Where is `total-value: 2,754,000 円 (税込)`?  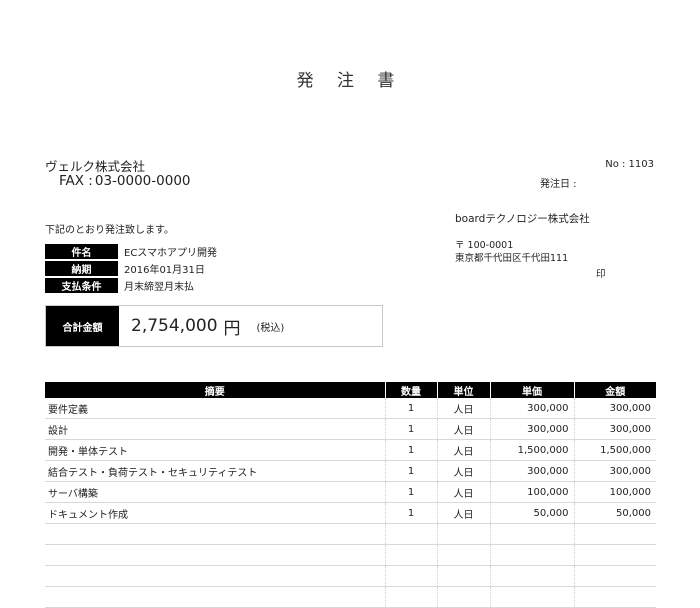
total-value: 2,754,000 円 (税込) is located at coordinates (201, 326).